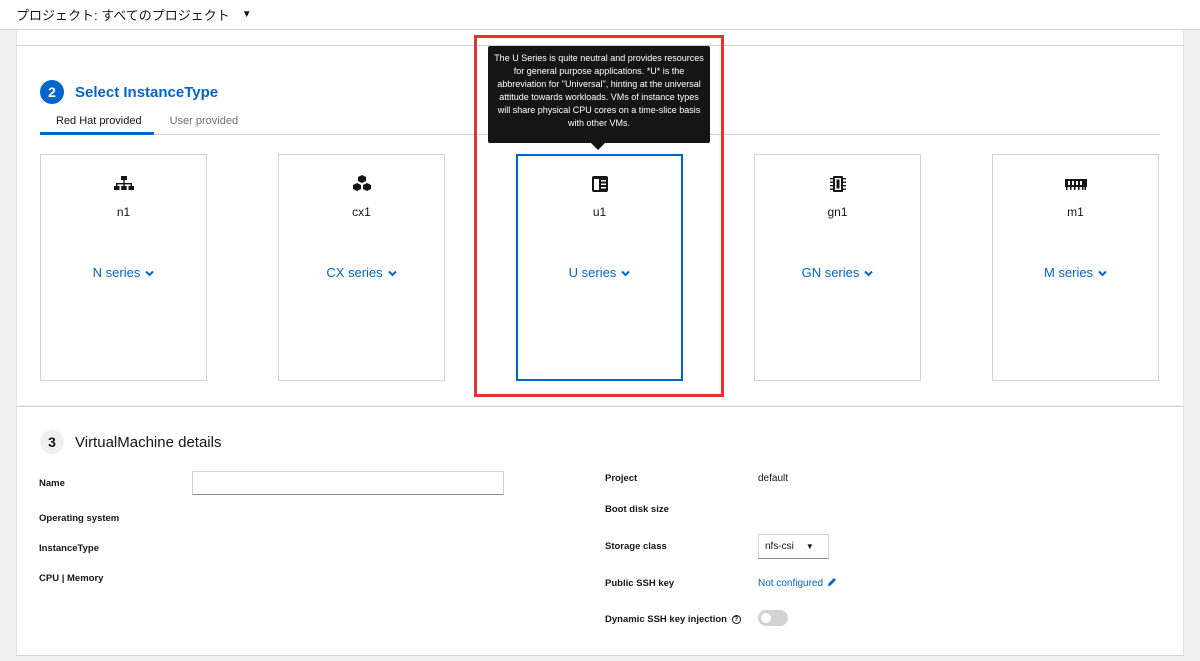 This screenshot has height=661, width=1200. What do you see at coordinates (838, 184) in the screenshot?
I see `microchip-icon` at bounding box center [838, 184].